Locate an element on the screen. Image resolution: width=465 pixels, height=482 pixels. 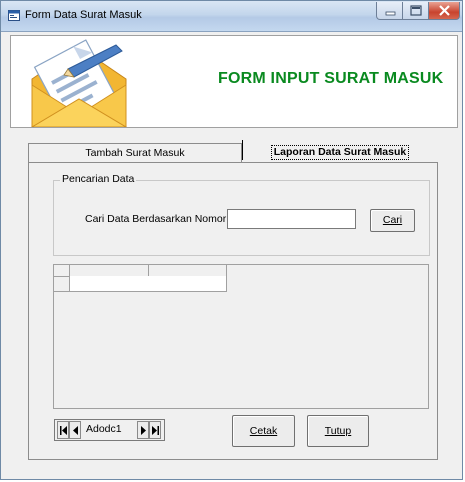
search-button: Cari is located at coordinates (392, 220).